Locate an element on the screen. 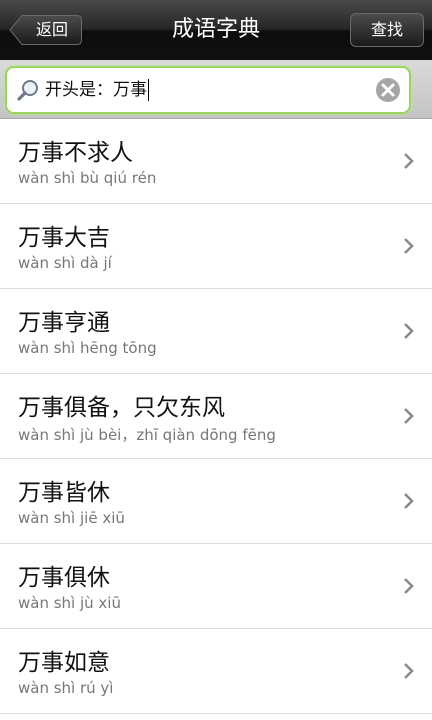  search-icon is located at coordinates (27, 90).